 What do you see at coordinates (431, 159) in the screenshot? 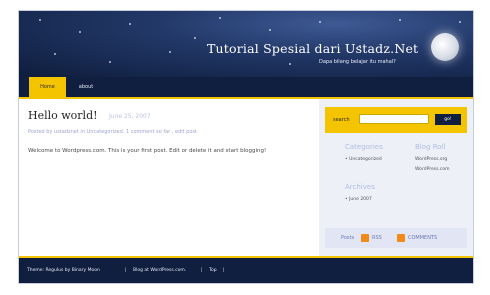
I see `blogroll-item: WordPress.org` at bounding box center [431, 159].